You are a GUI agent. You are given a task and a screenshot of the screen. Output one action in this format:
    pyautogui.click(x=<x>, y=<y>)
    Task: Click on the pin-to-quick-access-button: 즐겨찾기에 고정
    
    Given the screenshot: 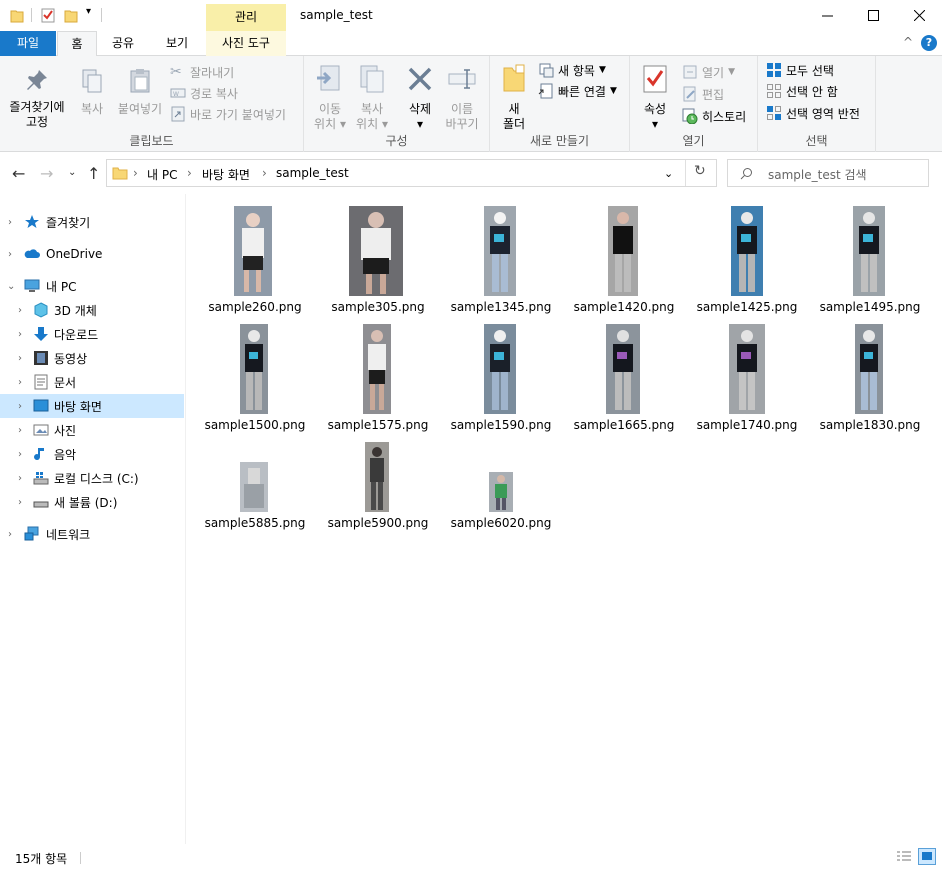 What is the action you would take?
    pyautogui.click(x=37, y=99)
    